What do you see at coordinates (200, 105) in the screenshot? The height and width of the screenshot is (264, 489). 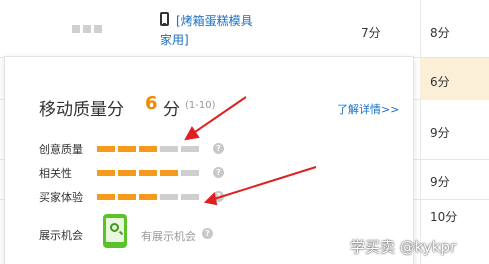 I see `score-range: (1-10)` at bounding box center [200, 105].